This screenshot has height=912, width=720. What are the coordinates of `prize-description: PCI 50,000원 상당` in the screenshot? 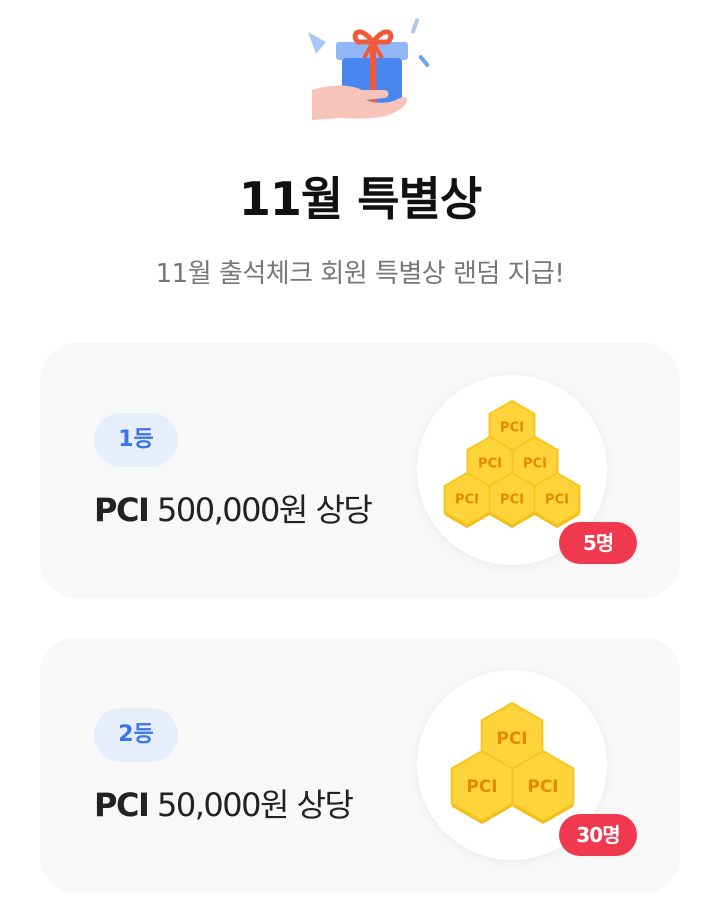 It's located at (224, 803).